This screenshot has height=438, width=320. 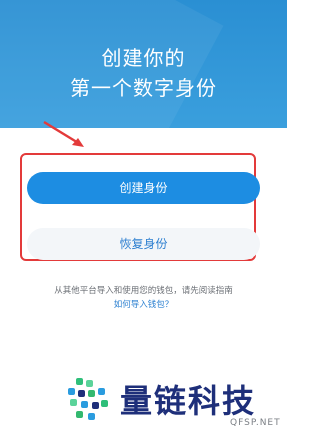 What do you see at coordinates (143, 304) in the screenshot?
I see `import-guide-link: 如何导入钱包？` at bounding box center [143, 304].